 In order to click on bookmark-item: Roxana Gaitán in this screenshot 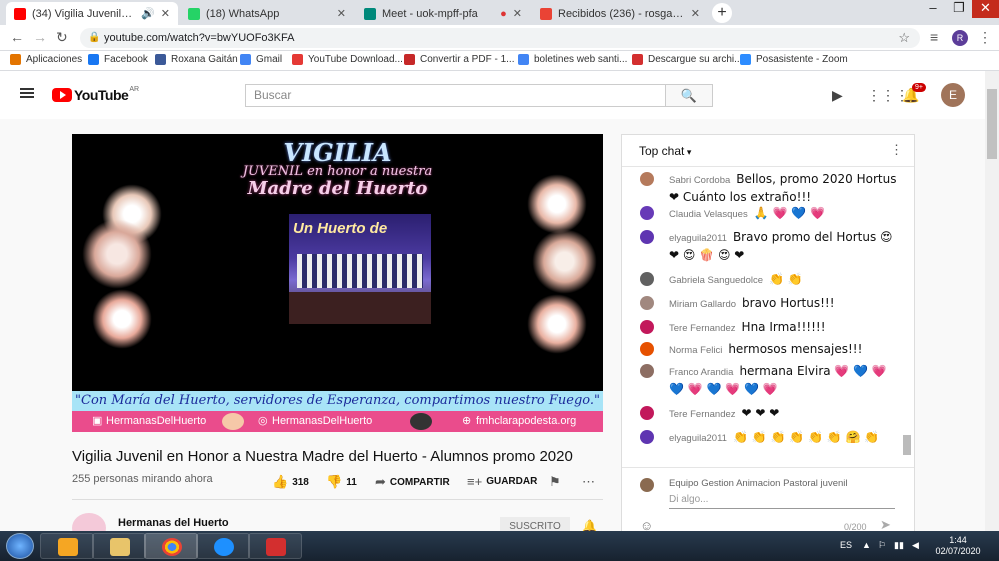, I will do `click(196, 59)`.